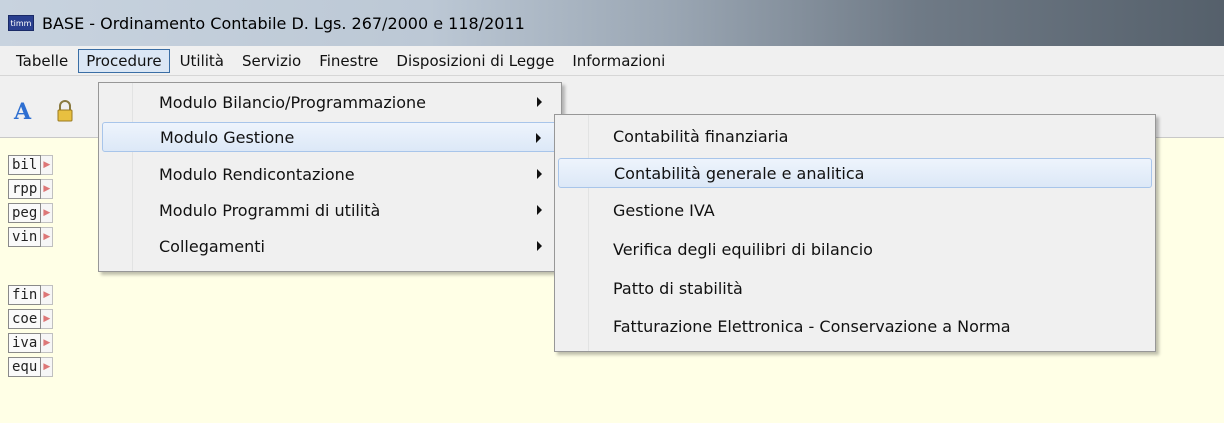  I want to click on sidebar-code: iva, so click(25, 343).